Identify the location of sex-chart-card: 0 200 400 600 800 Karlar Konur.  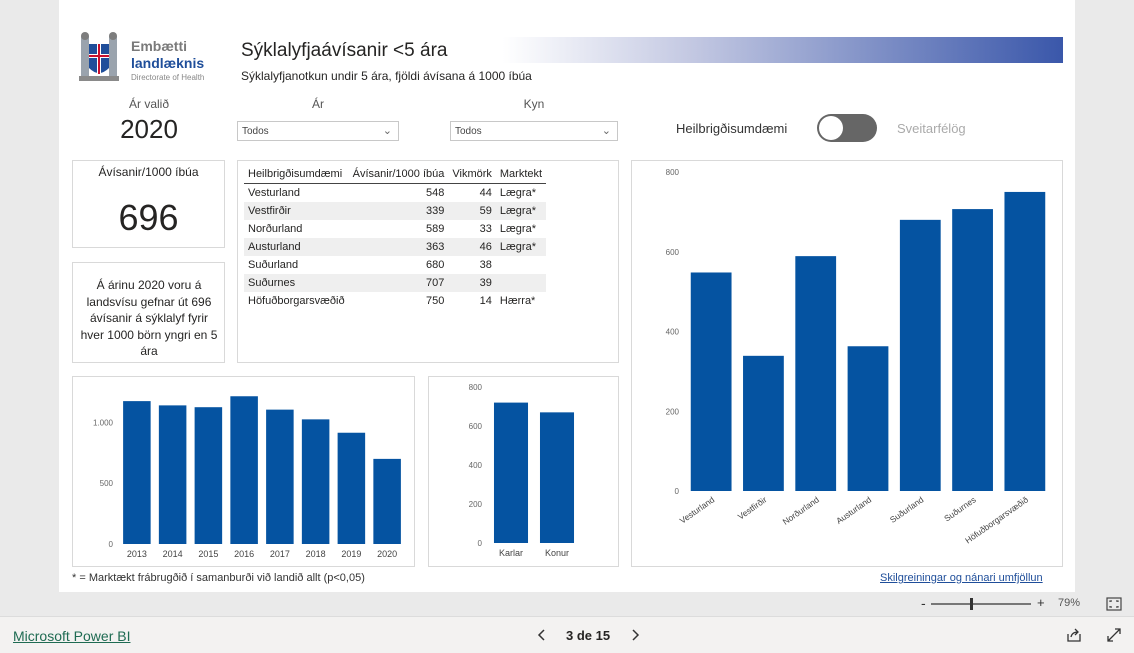
(523, 471).